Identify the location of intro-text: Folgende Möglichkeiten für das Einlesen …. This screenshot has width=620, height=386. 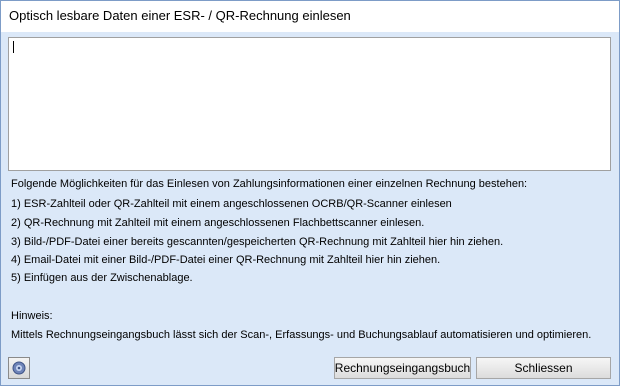
(269, 184).